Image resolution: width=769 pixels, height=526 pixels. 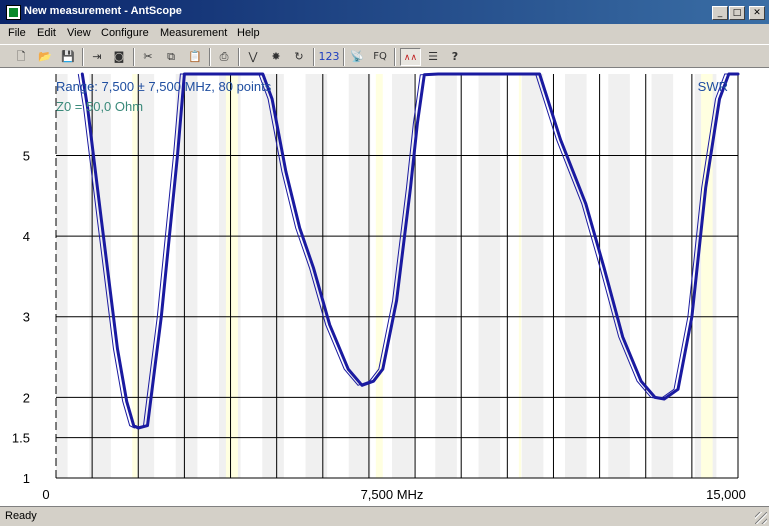 I want to click on x-tick-label: 0, so click(x=45, y=494).